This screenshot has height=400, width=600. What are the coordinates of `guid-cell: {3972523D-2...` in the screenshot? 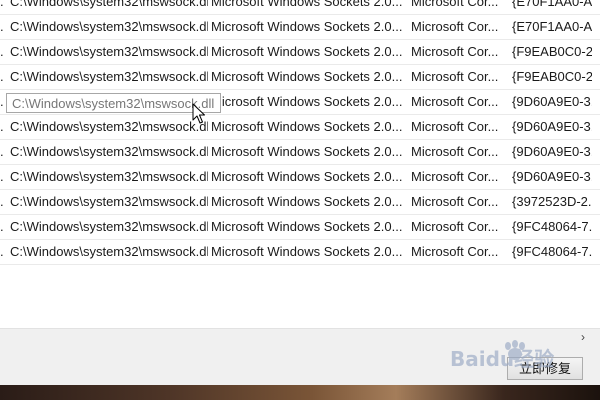 It's located at (552, 201).